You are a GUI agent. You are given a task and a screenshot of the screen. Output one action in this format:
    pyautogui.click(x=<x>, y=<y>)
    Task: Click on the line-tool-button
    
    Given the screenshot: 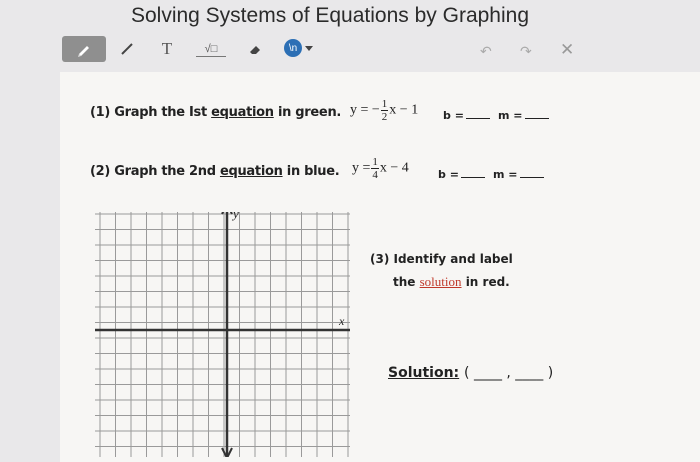 What is the action you would take?
    pyautogui.click(x=127, y=49)
    